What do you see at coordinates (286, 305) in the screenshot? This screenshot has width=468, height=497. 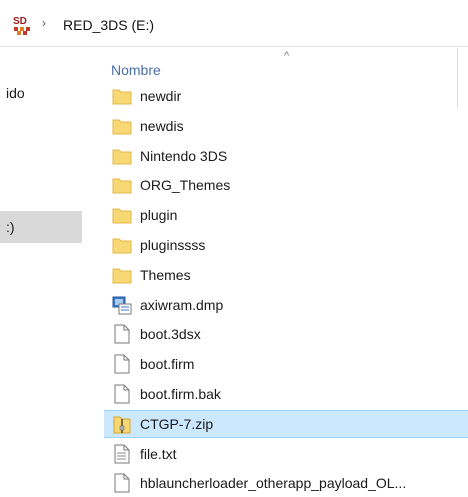 I see `file-row: axiwram.dmp` at bounding box center [286, 305].